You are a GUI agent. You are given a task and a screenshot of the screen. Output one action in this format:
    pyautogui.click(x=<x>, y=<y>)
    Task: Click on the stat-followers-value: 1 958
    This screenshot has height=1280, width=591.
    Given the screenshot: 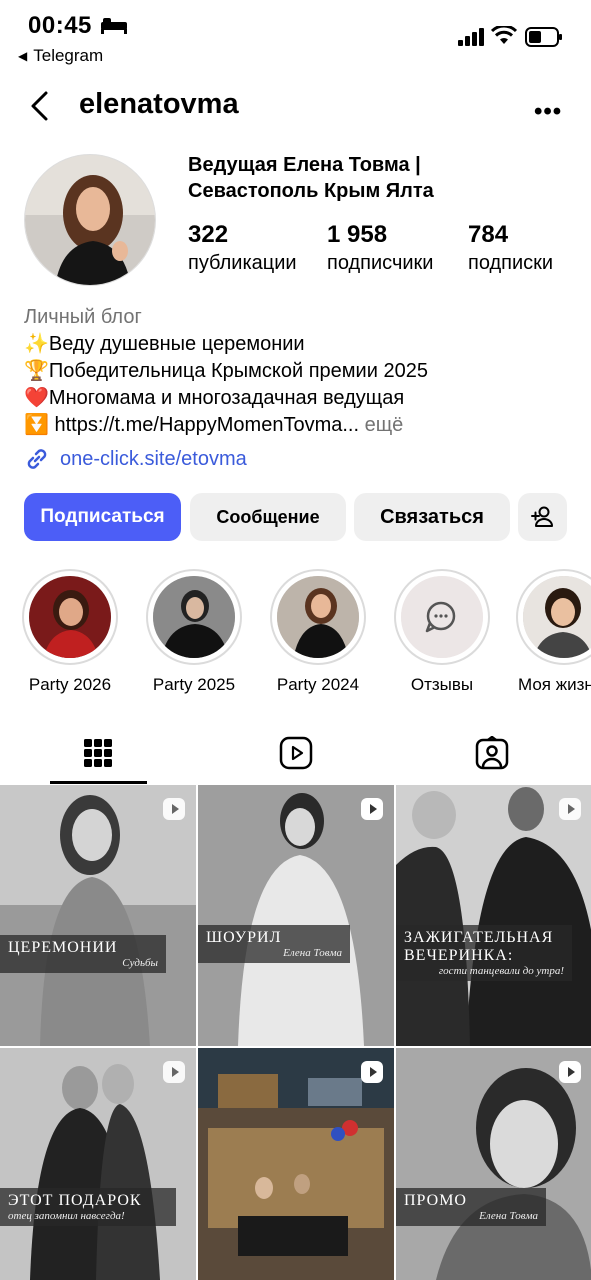 What is the action you would take?
    pyautogui.click(x=357, y=234)
    